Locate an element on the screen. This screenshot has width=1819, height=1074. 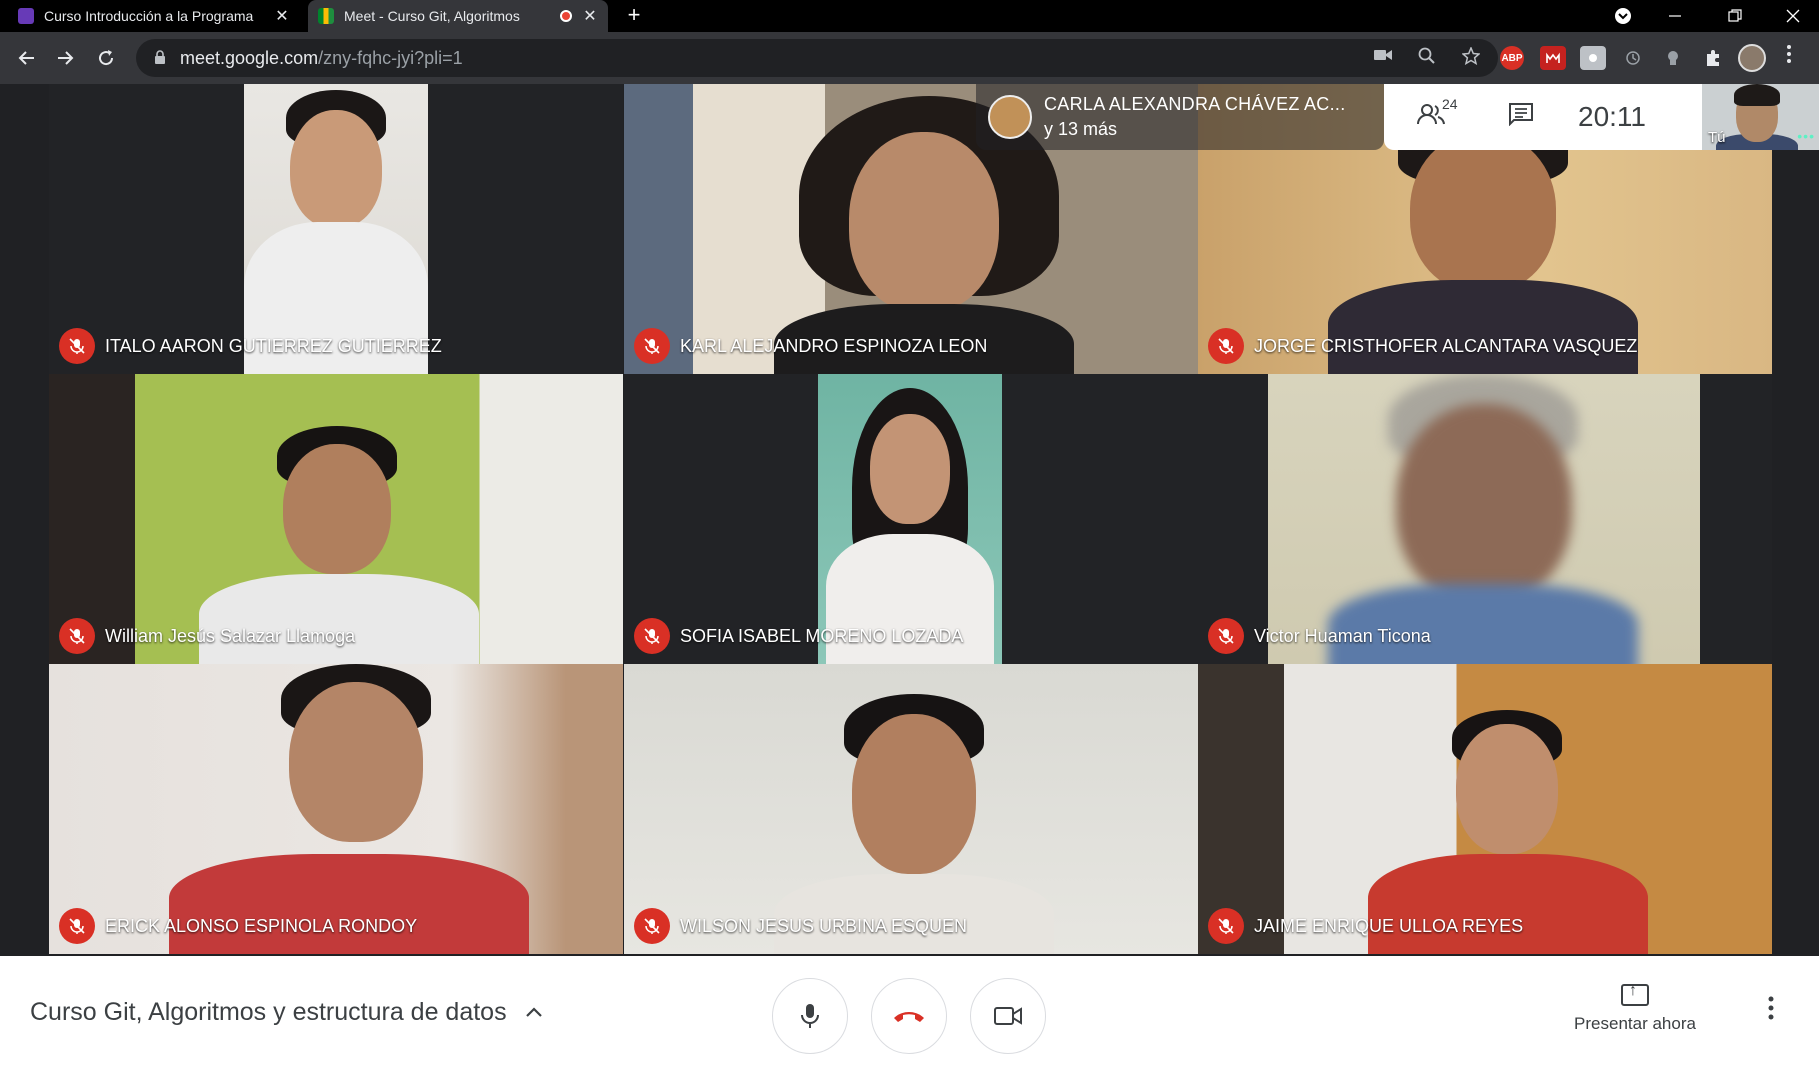
url-path: /zny-fqhc-jyi?pli=1 is located at coordinates (390, 57).